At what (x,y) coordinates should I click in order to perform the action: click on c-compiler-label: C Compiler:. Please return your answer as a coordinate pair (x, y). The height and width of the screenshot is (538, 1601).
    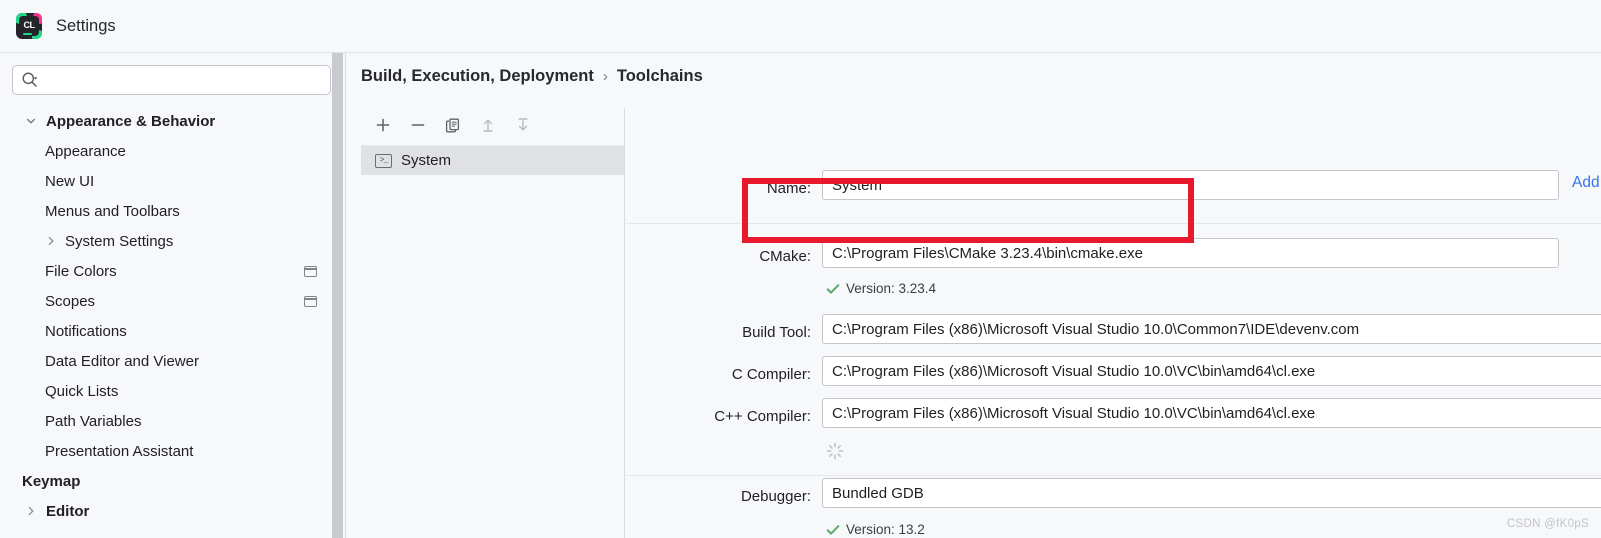
    Looking at the image, I should click on (771, 374).